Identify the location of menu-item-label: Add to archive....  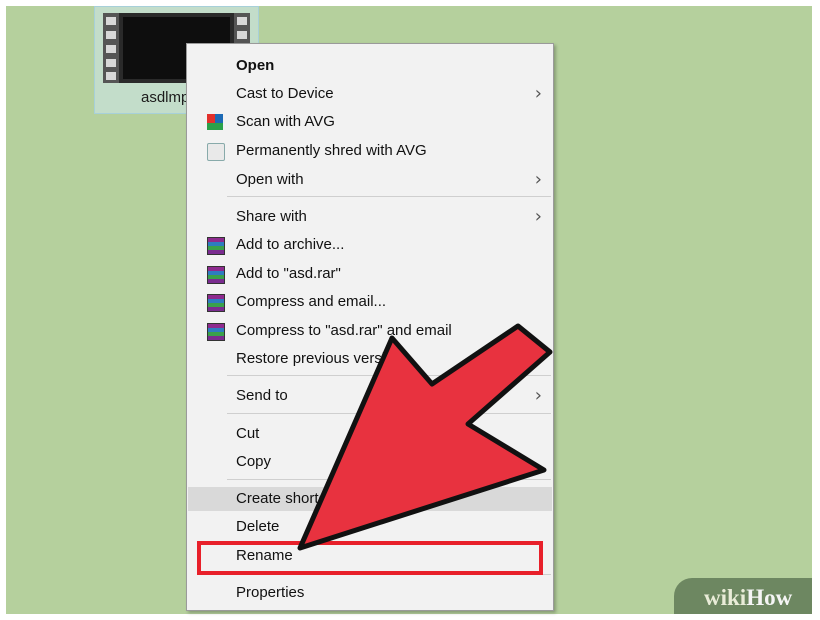
(290, 244).